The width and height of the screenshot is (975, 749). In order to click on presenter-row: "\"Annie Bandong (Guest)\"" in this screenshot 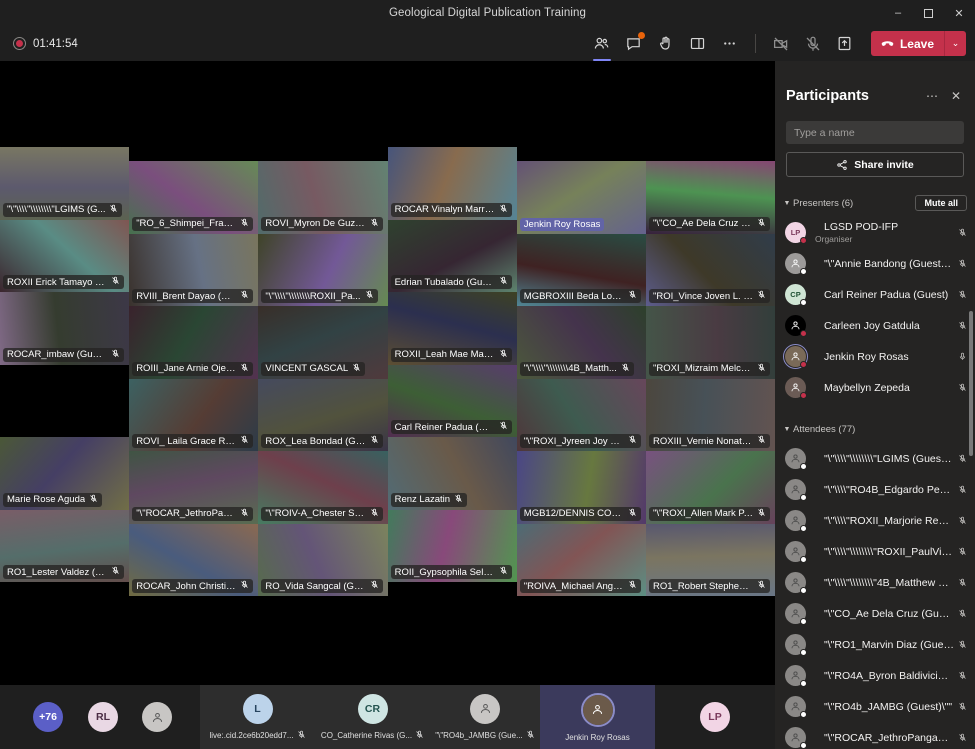, I will do `click(875, 263)`.